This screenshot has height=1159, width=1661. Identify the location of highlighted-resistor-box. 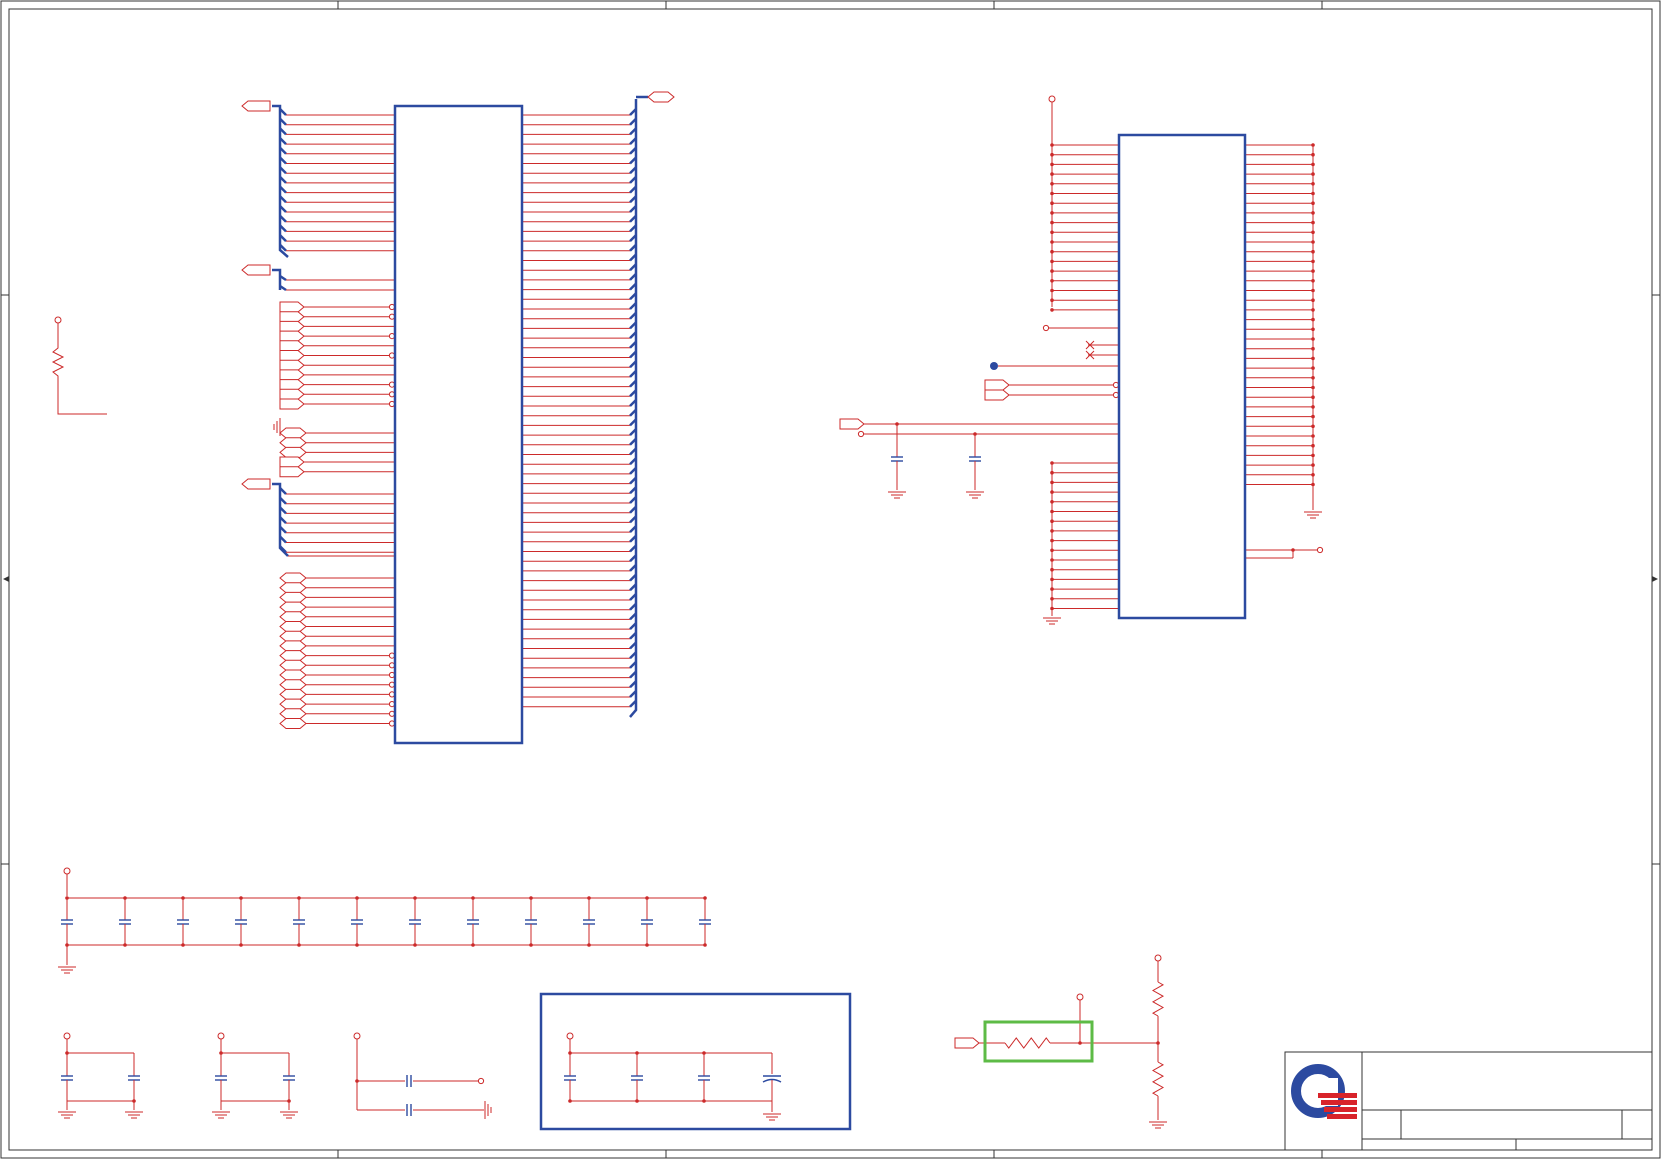
(1038, 1041).